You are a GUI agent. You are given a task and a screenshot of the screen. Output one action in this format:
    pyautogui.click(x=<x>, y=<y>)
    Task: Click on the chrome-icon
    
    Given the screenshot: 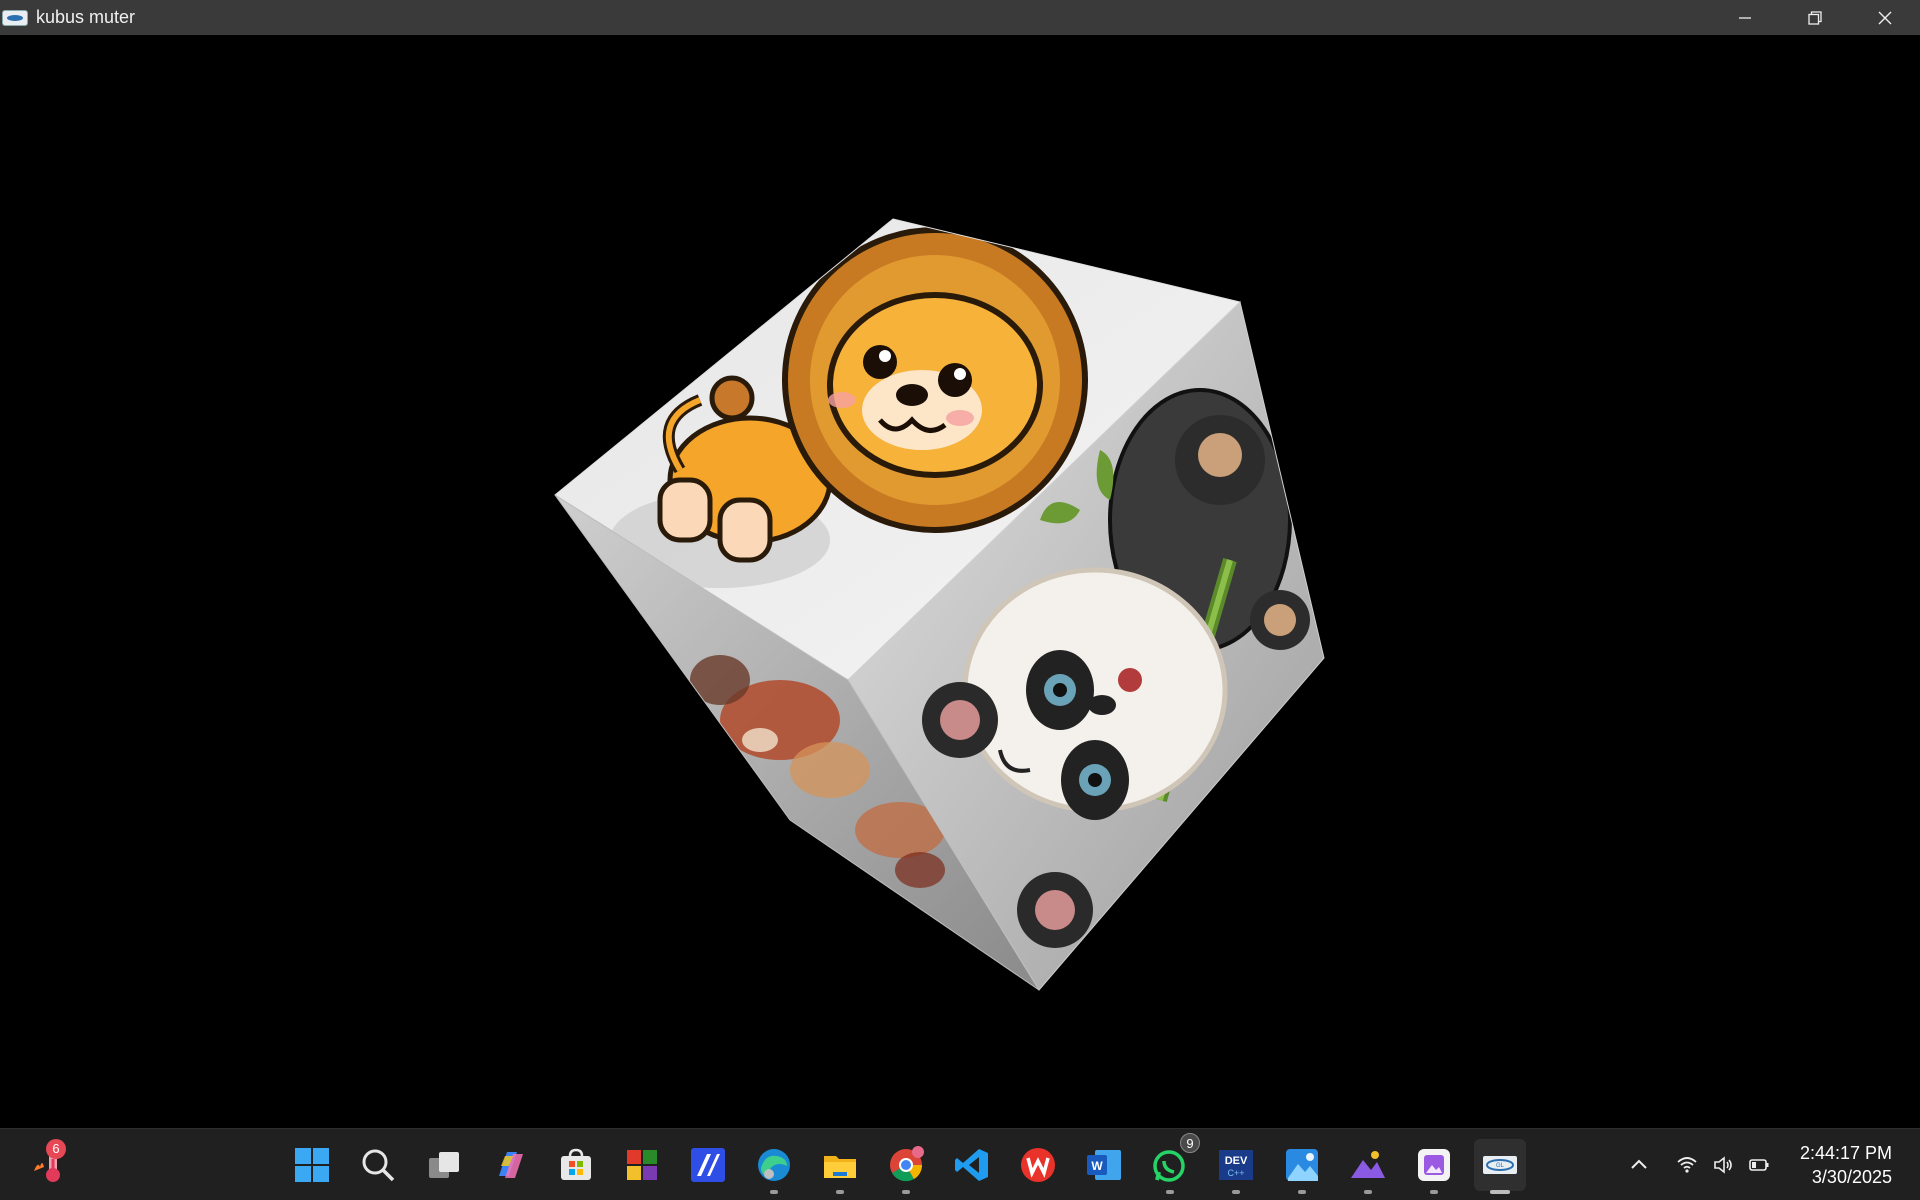 What is the action you would take?
    pyautogui.click(x=907, y=1164)
    